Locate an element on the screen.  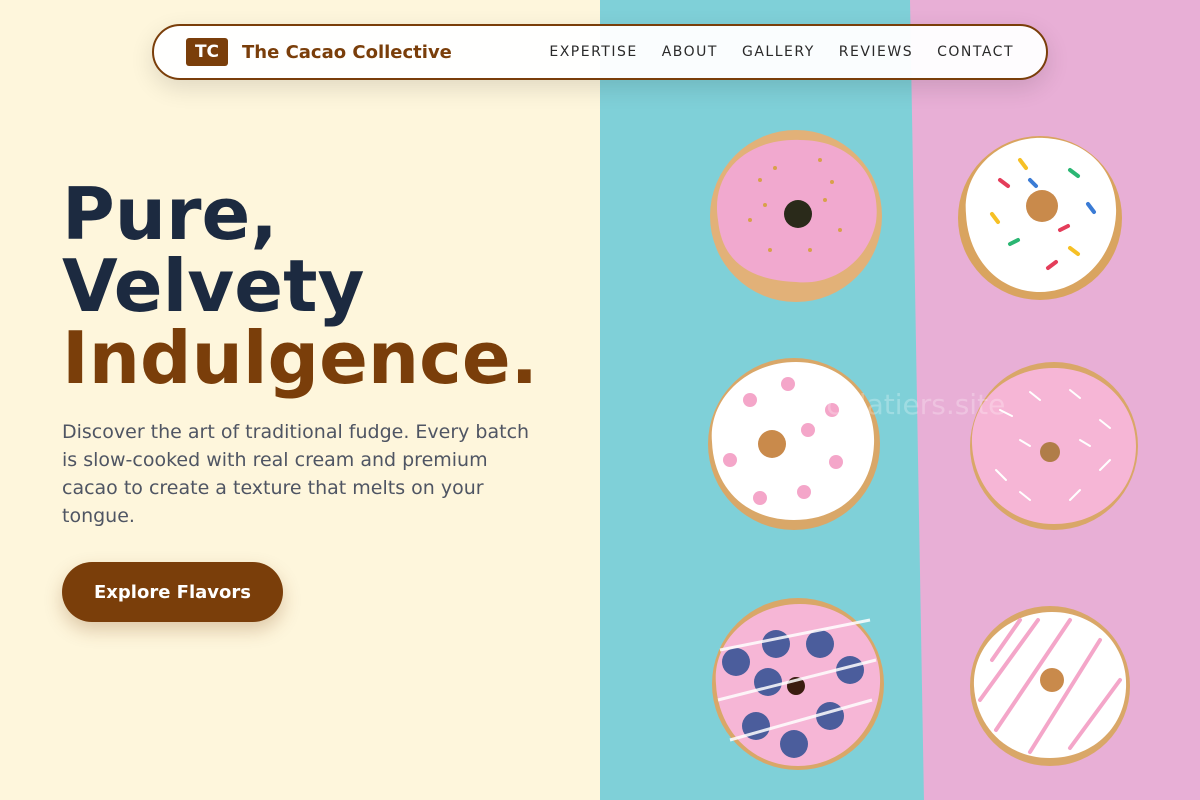
nav-link-expertise: EXPERTISE is located at coordinates (593, 52).